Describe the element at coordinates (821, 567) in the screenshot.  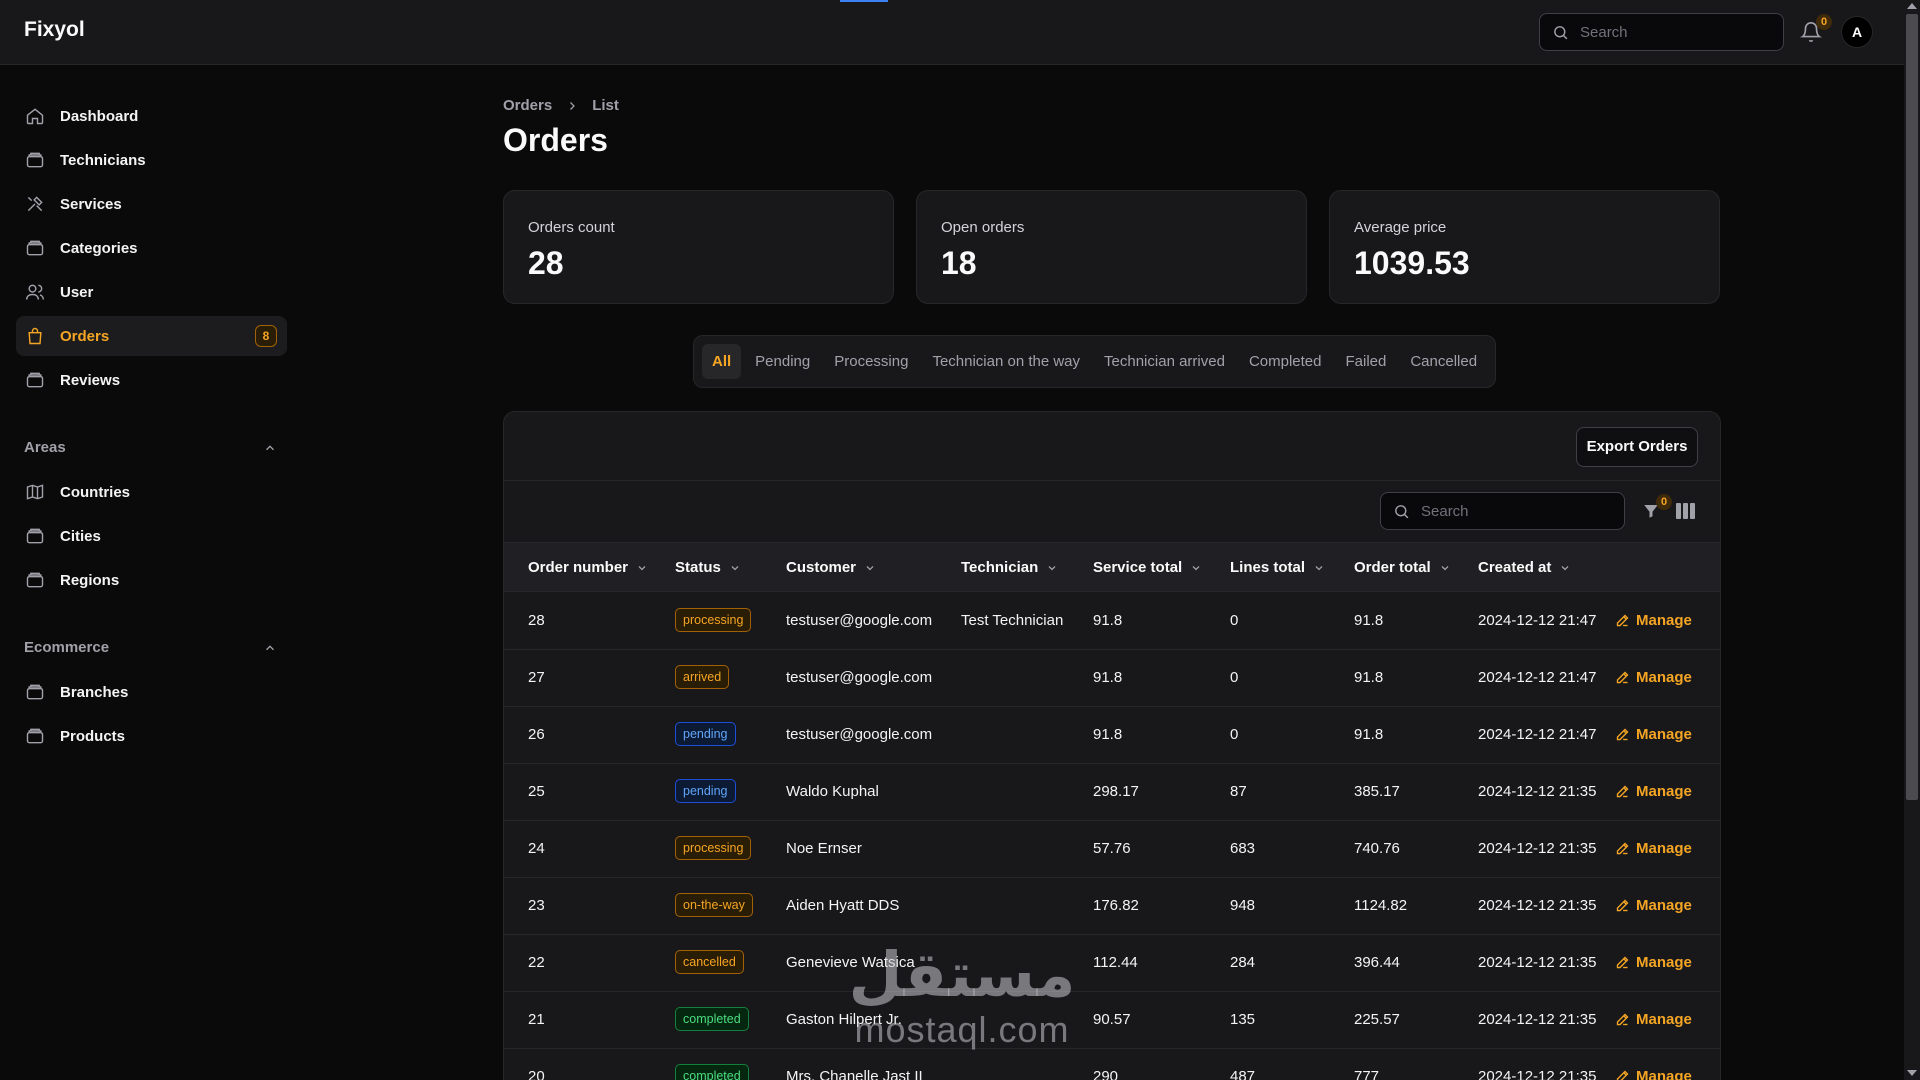
I see `column-label: Customer` at that location.